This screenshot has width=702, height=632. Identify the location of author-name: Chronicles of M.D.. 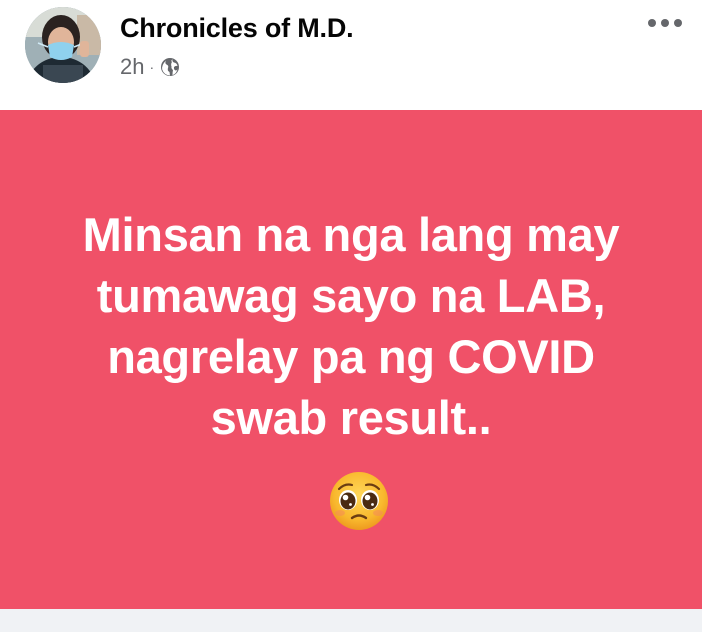
(237, 28).